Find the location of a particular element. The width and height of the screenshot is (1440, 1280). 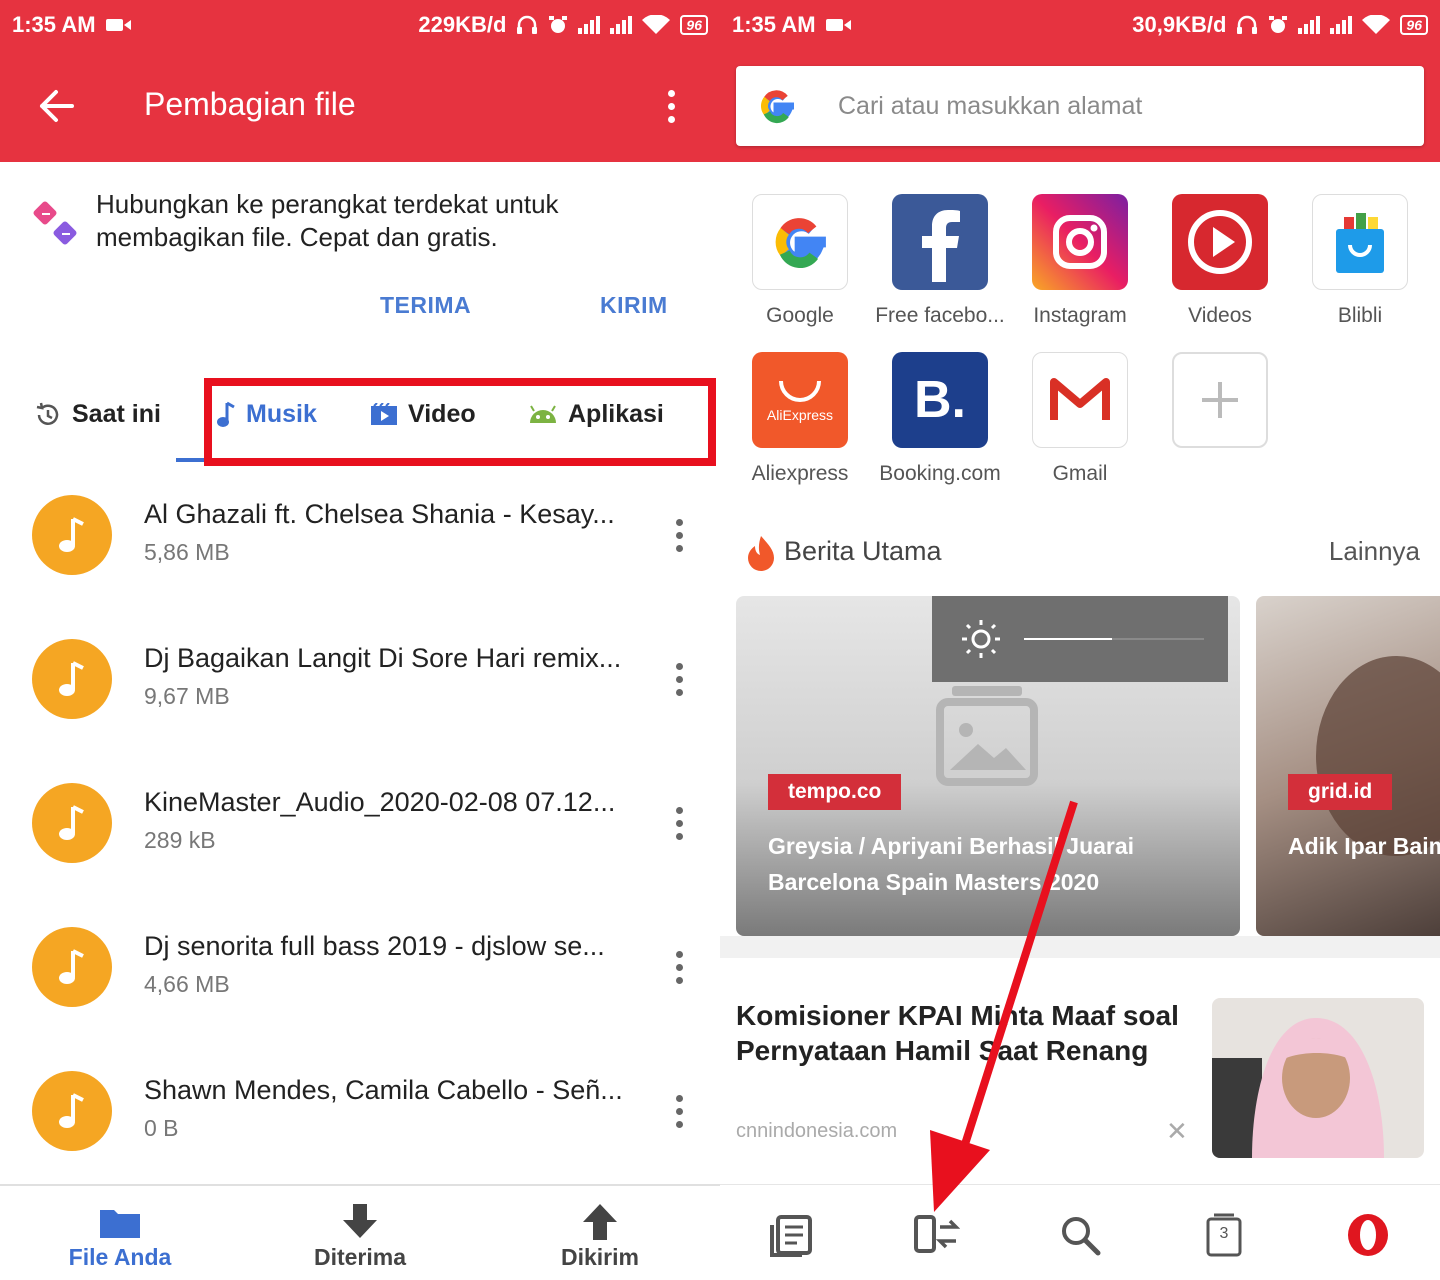

speed-dial-google: Google is located at coordinates (800, 261).